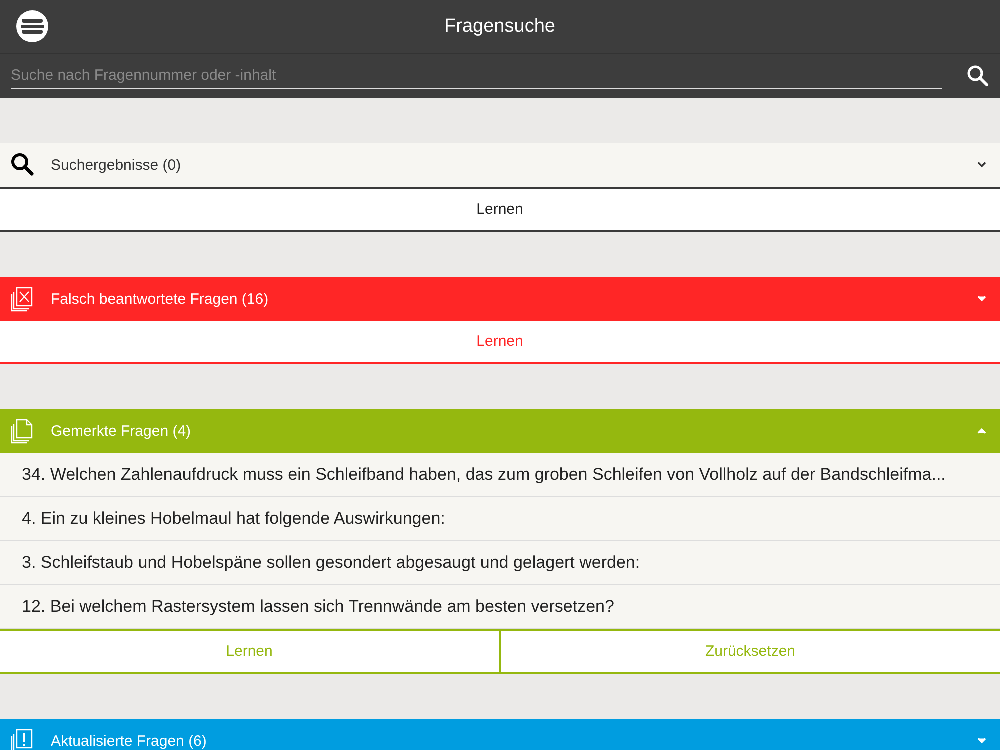  Describe the element at coordinates (500, 166) in the screenshot. I see `section-header: Suchergebnisse (0)` at that location.